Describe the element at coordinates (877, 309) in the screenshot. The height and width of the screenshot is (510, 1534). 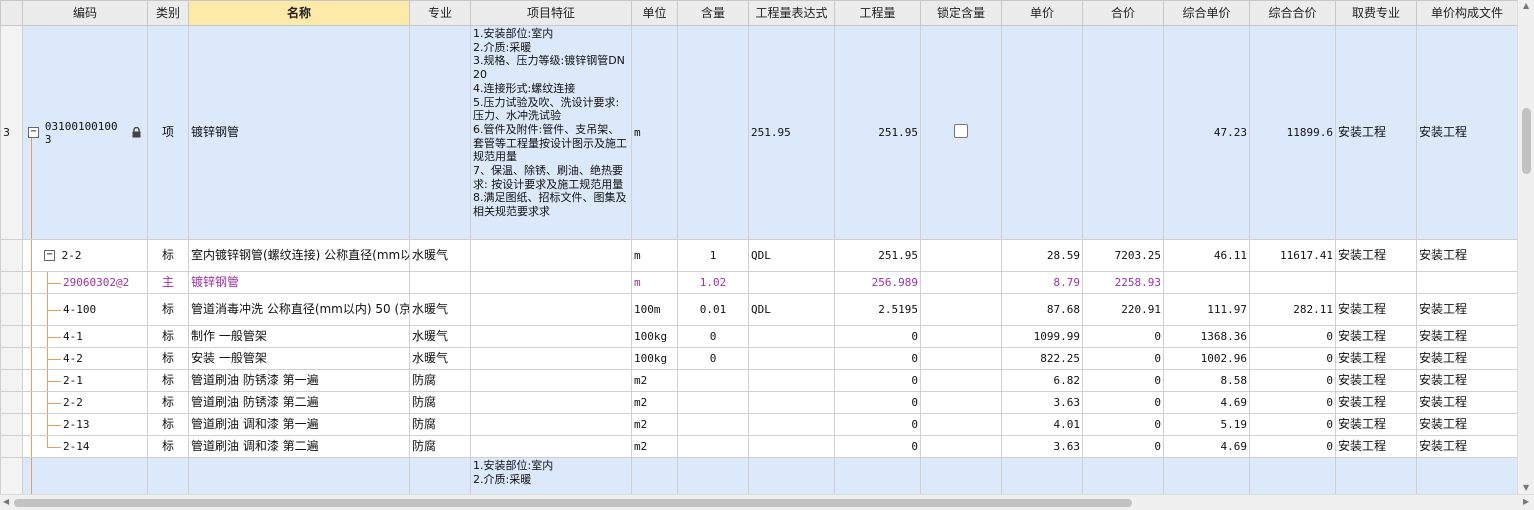
I see `qty-cell: 2.5195` at that location.